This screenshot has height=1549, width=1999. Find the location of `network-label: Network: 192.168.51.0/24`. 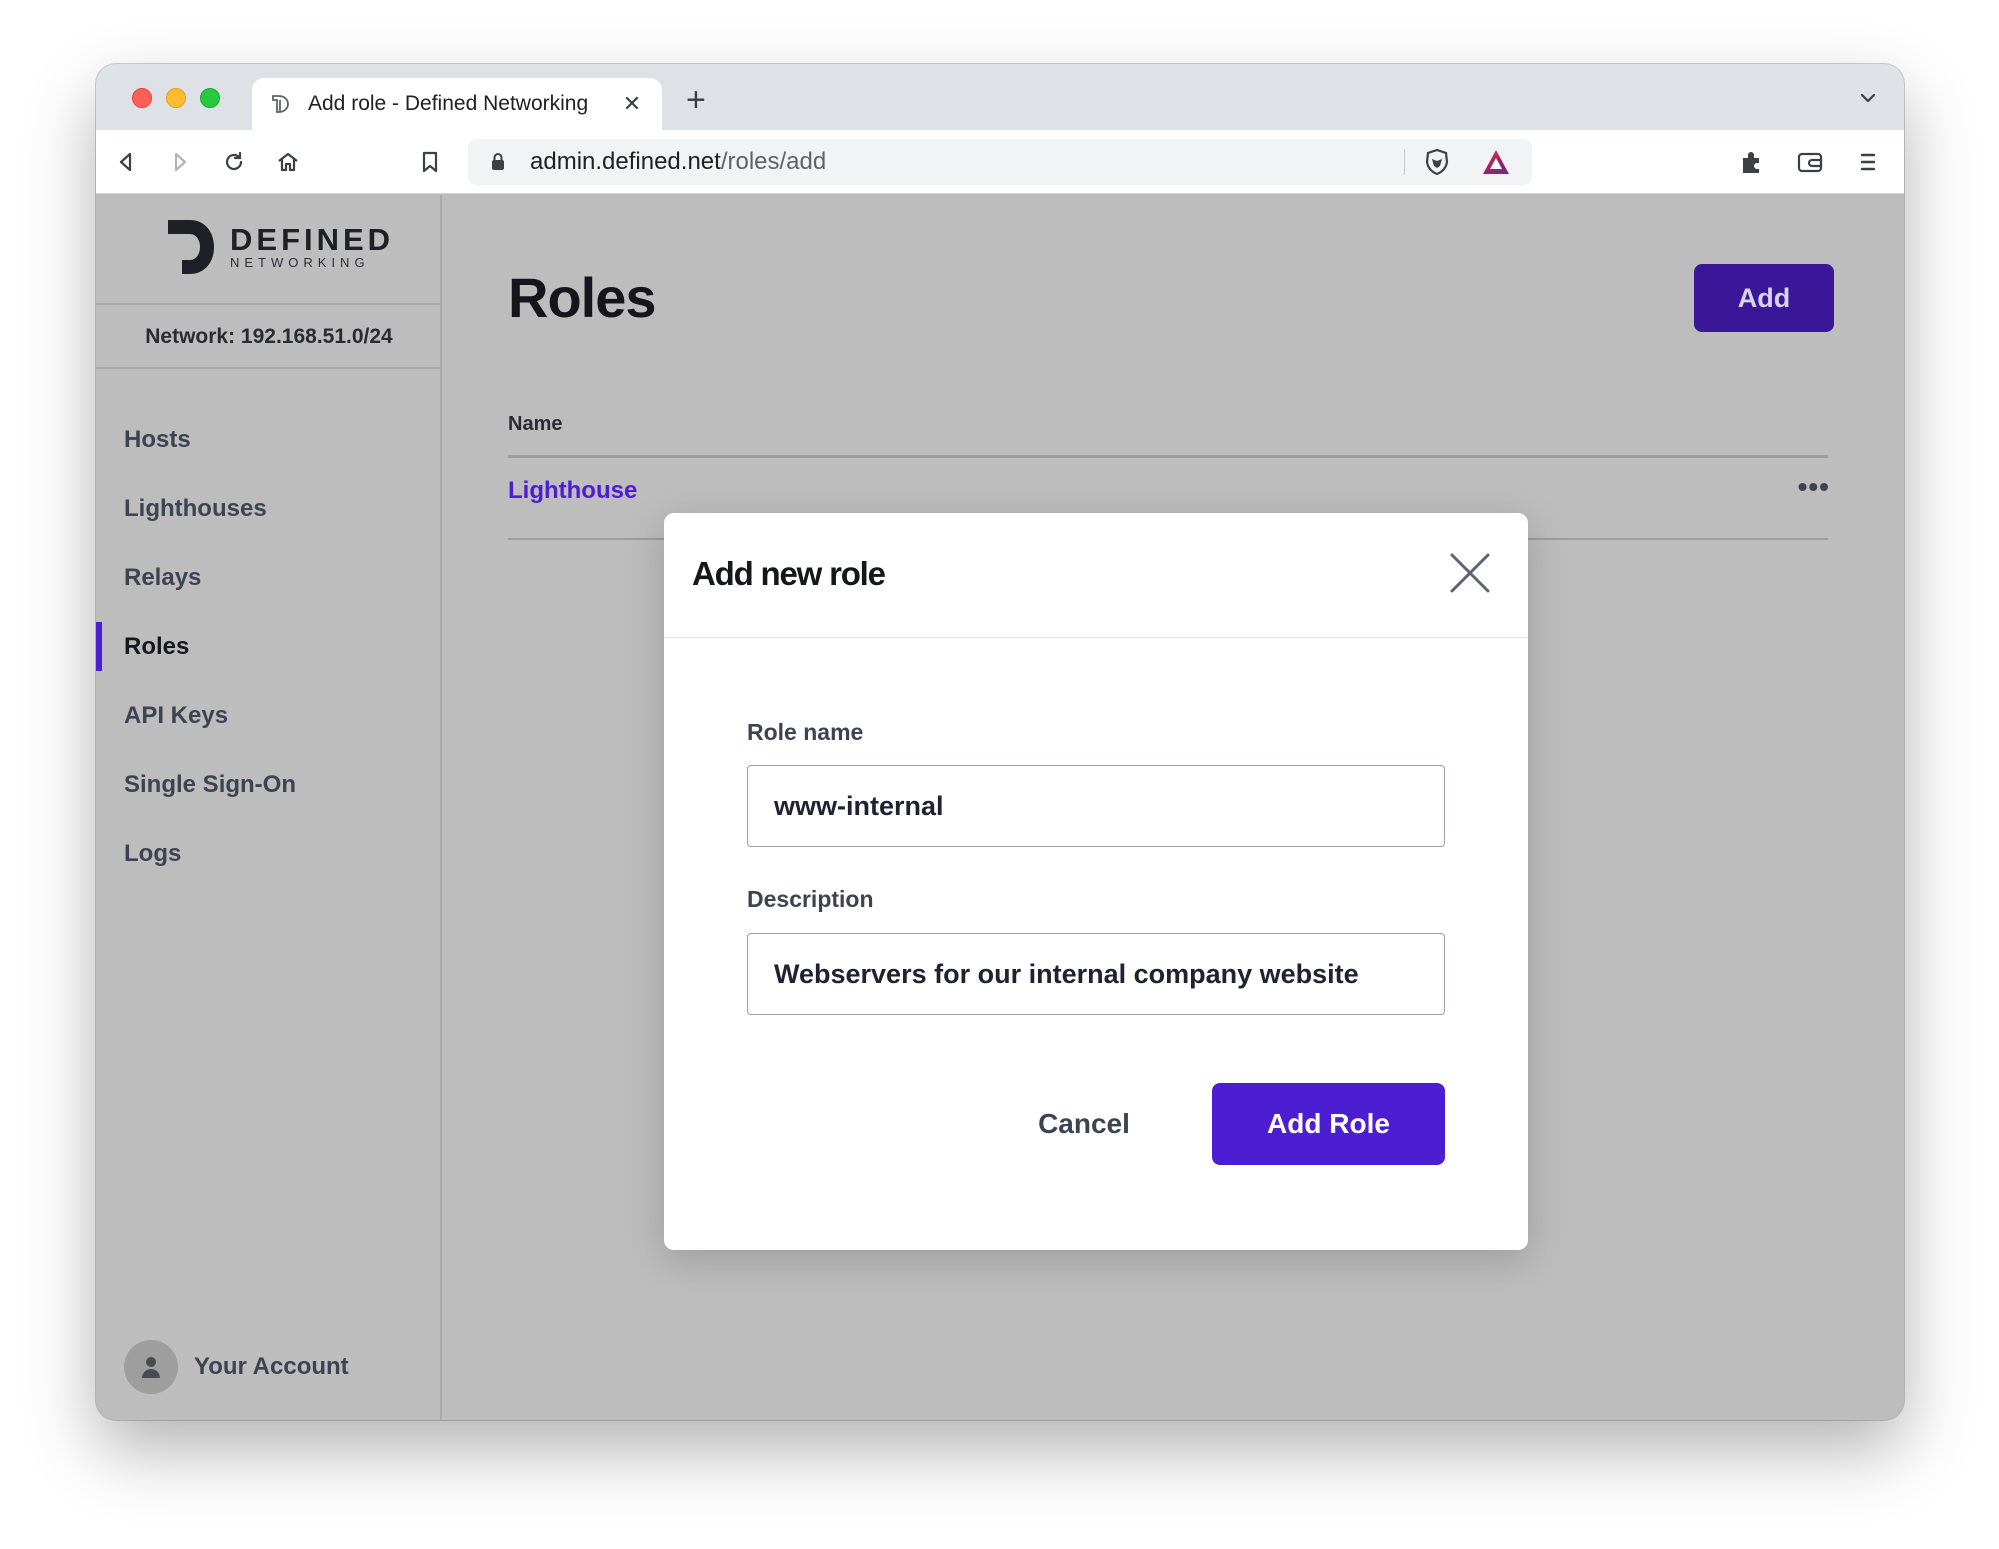

network-label: Network: 192.168.51.0/24 is located at coordinates (269, 336).